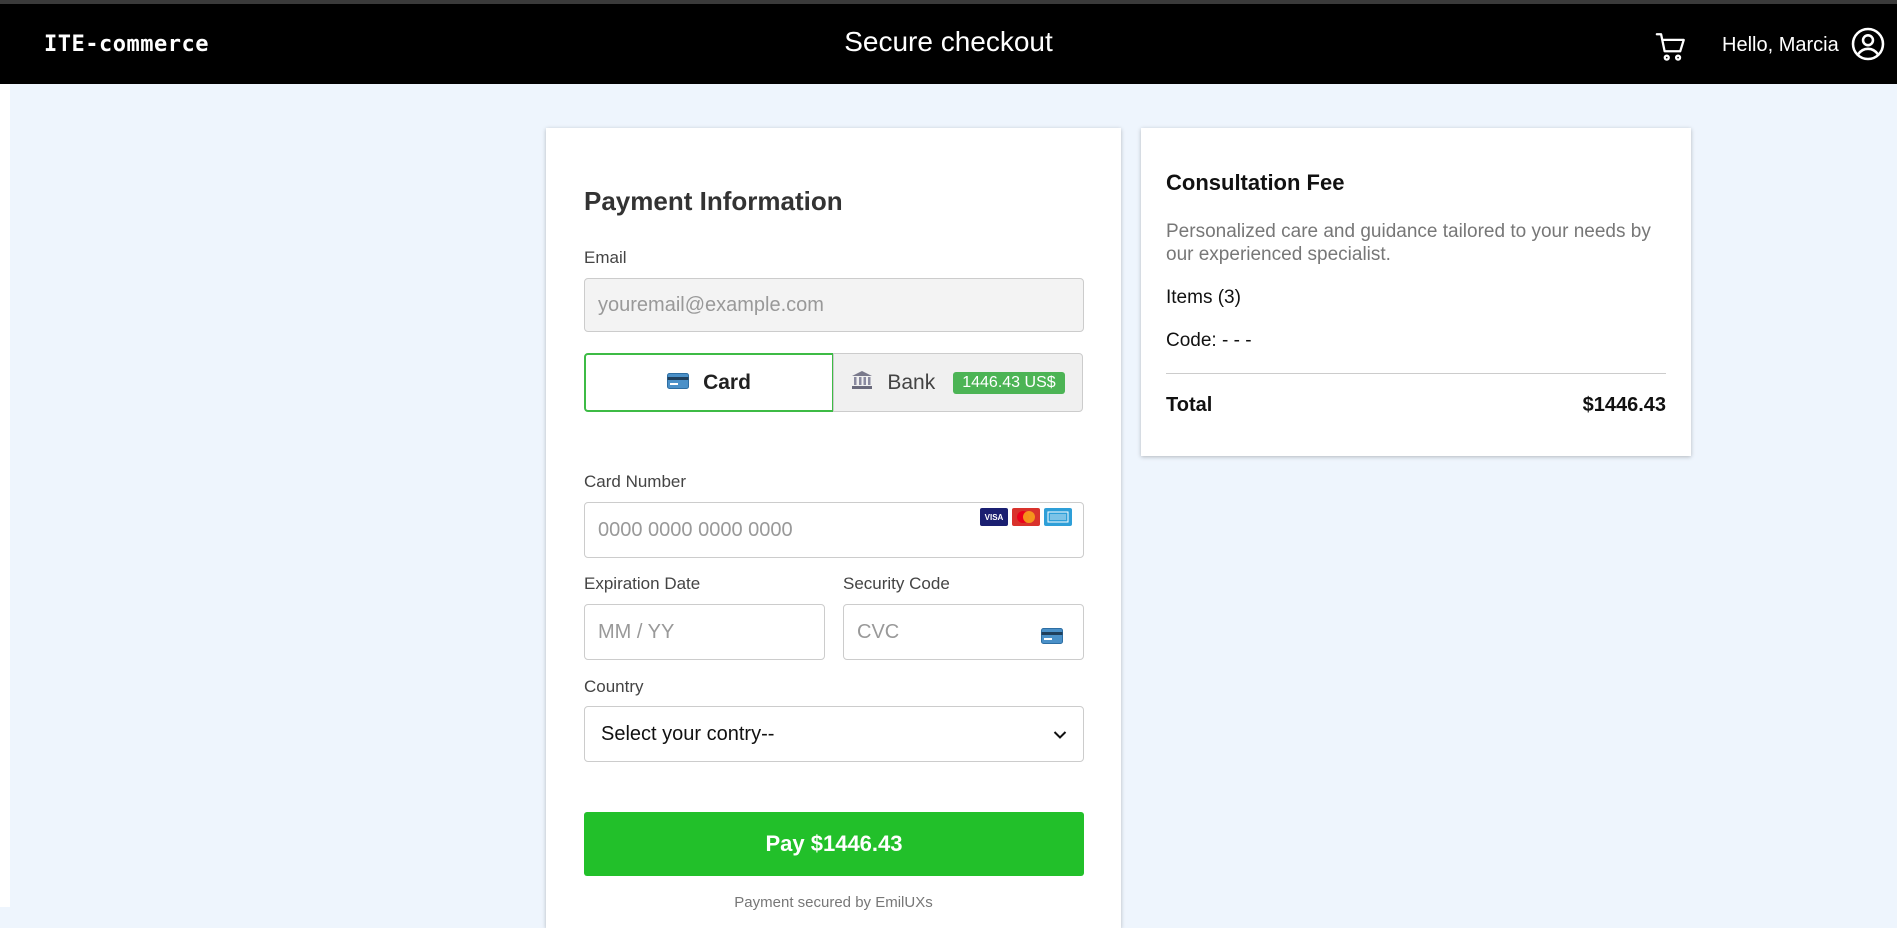  Describe the element at coordinates (911, 382) in the screenshot. I see `bank-method-label: Bank` at that location.